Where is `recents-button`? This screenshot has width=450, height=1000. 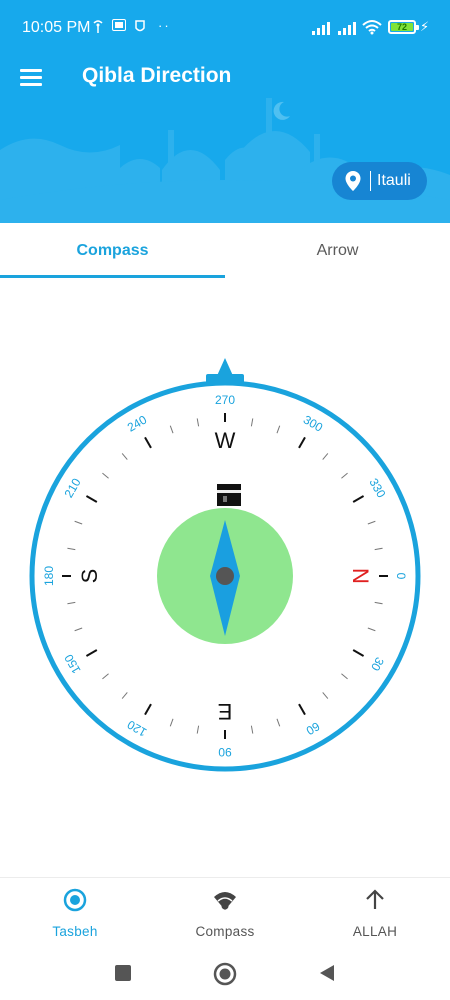
recents-button is located at coordinates (123, 973).